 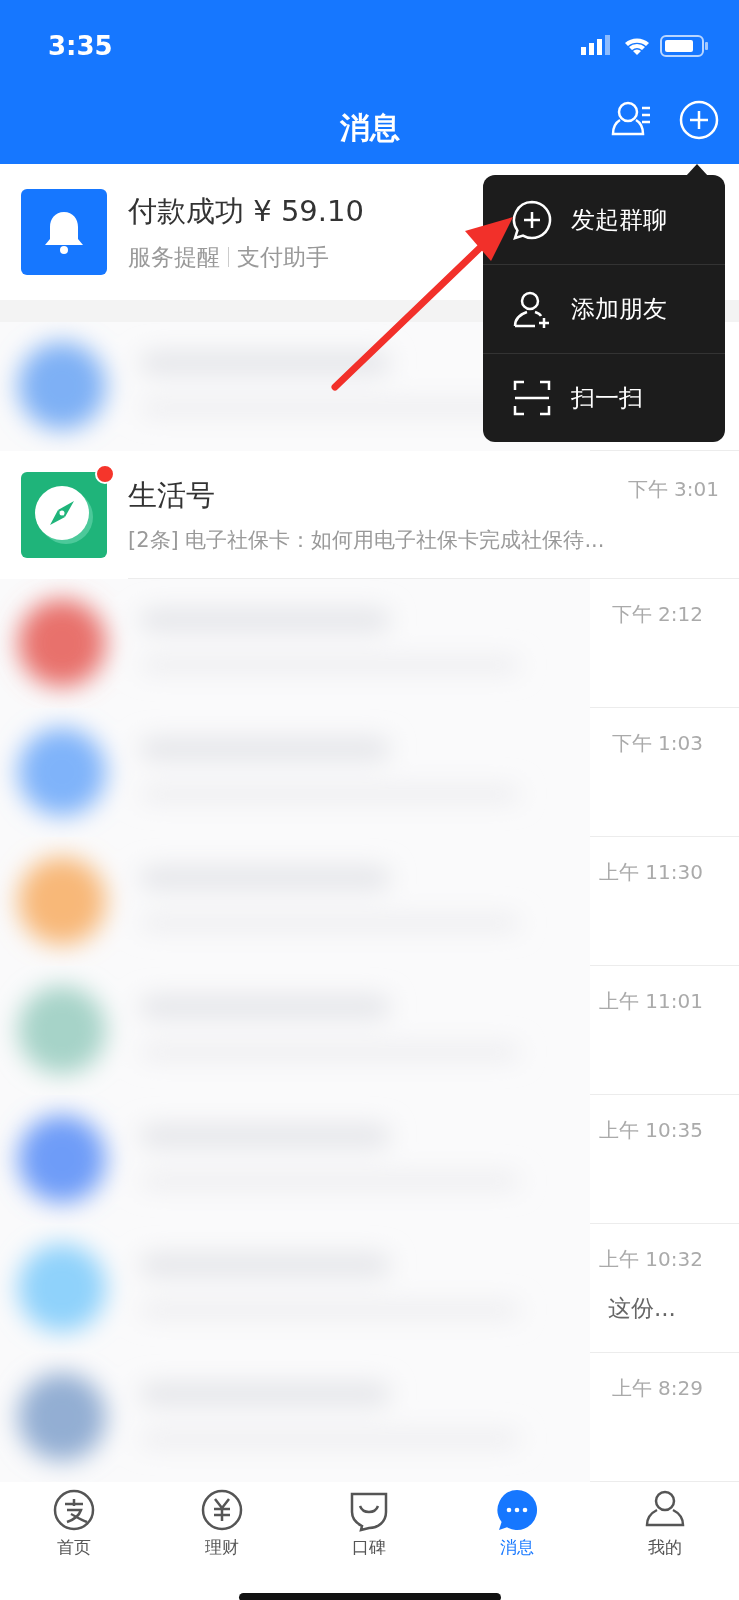 What do you see at coordinates (604, 397) in the screenshot?
I see `menu-item: 扫一扫` at bounding box center [604, 397].